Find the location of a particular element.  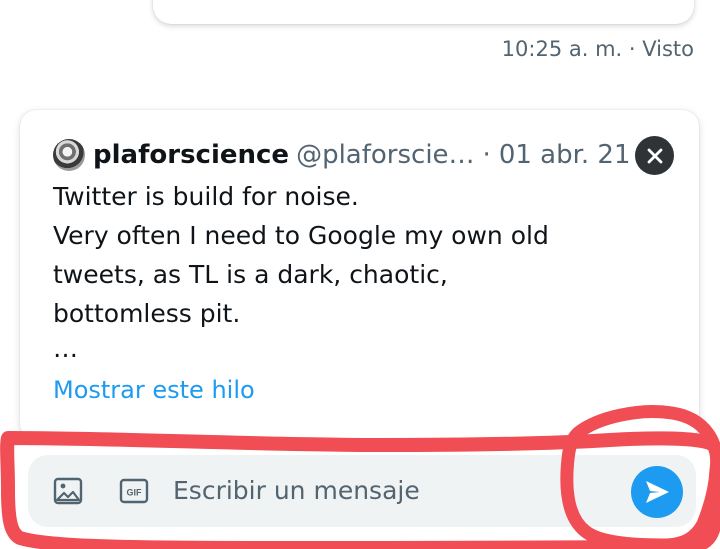

add-image-button is located at coordinates (68, 491).